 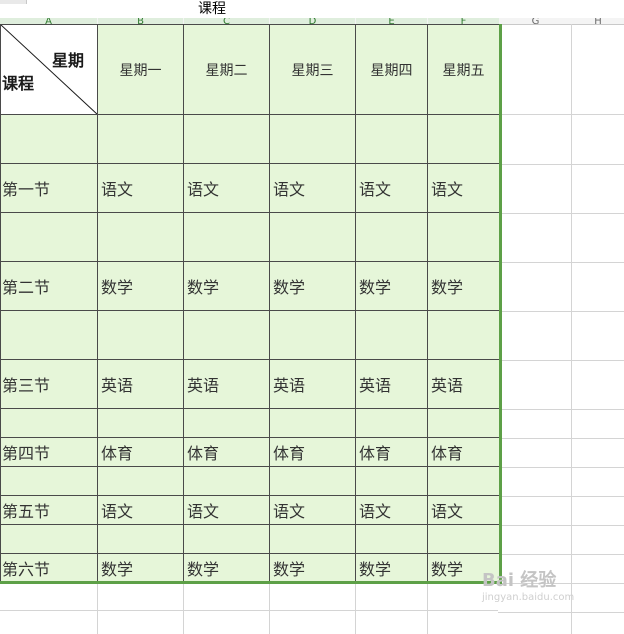 I want to click on corner-cell: 星期 课程, so click(x=49, y=69).